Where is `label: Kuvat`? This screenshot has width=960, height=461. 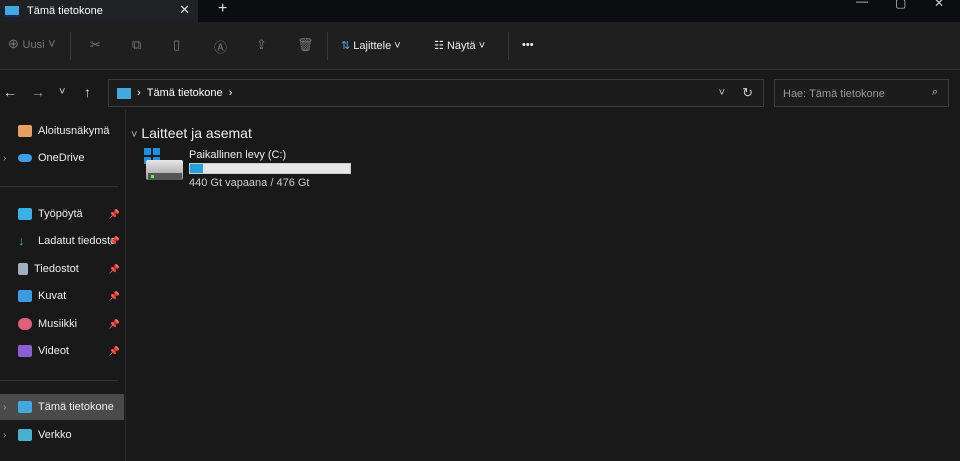 label: Kuvat is located at coordinates (52, 296).